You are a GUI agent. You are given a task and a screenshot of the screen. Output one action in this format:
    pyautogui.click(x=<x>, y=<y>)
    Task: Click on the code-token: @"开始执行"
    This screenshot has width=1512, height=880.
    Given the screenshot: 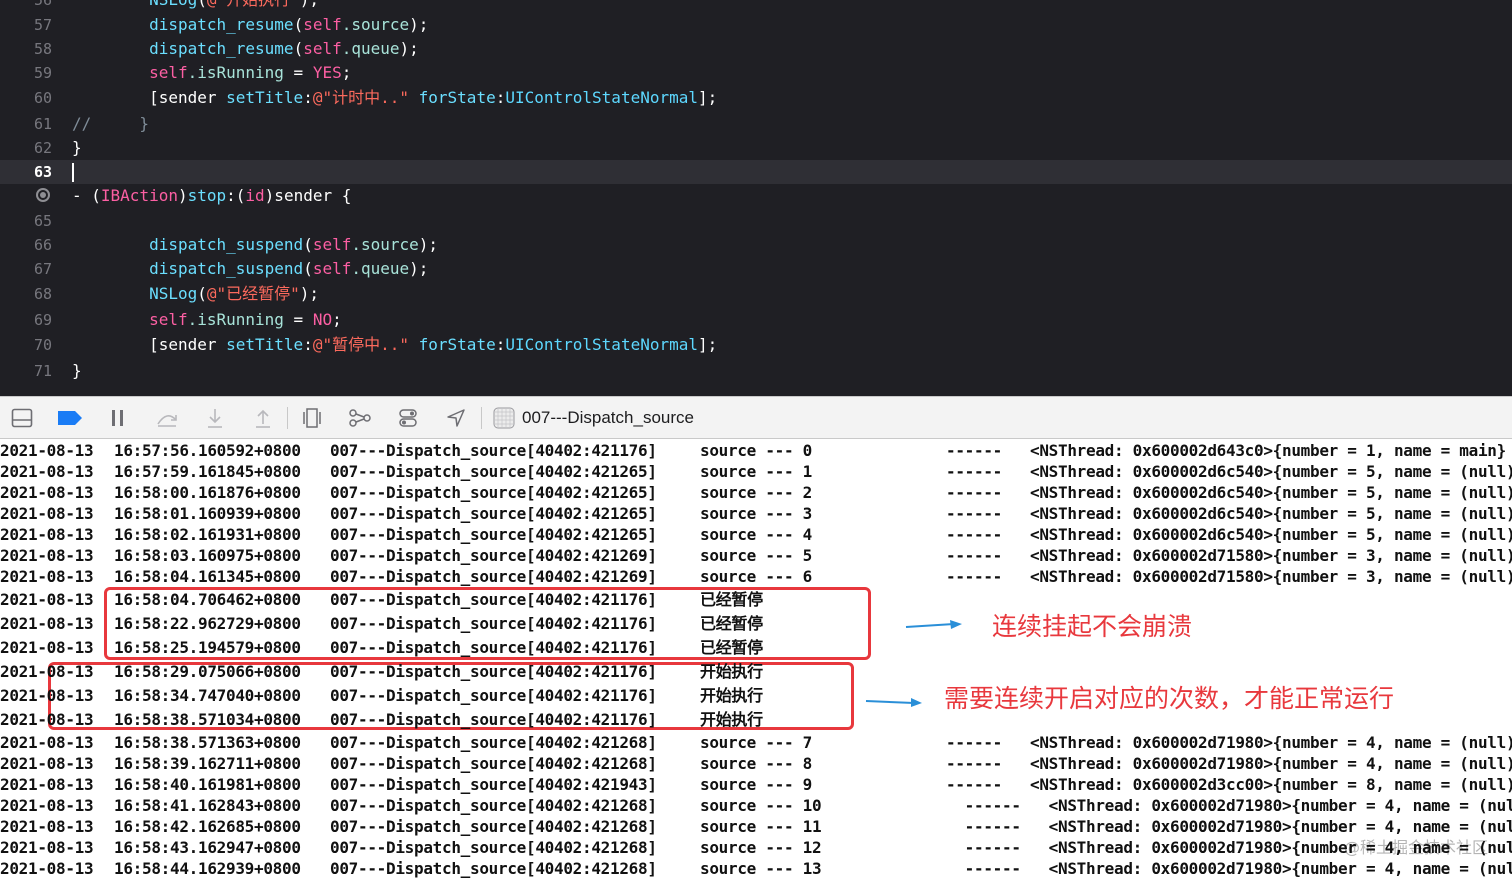 What is the action you would take?
    pyautogui.click(x=253, y=4)
    